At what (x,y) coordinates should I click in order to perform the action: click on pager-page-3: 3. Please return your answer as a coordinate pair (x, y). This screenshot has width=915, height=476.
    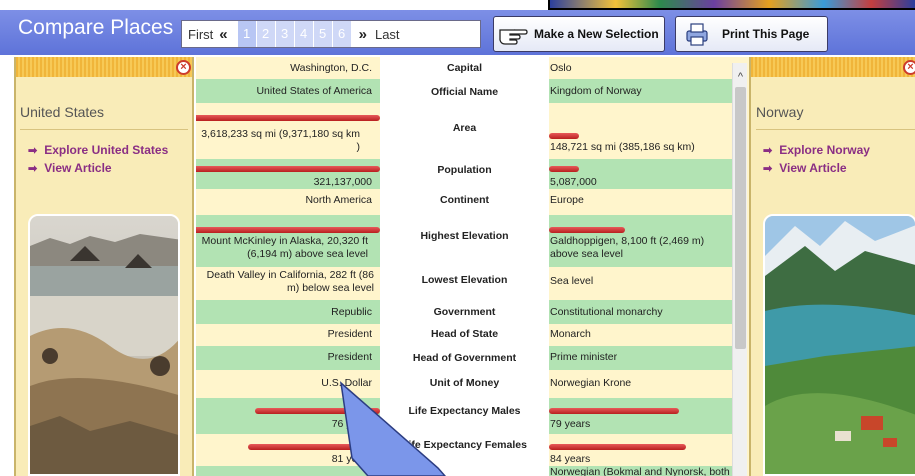
    Looking at the image, I should click on (284, 34).